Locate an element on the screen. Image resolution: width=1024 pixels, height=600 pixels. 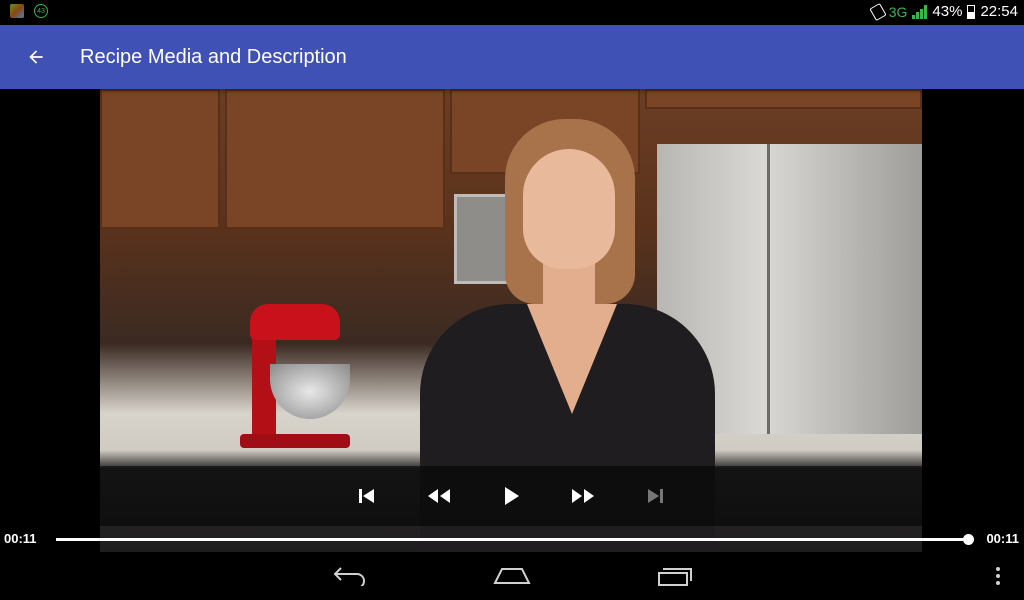
skip-next-icon is located at coordinates (655, 496).